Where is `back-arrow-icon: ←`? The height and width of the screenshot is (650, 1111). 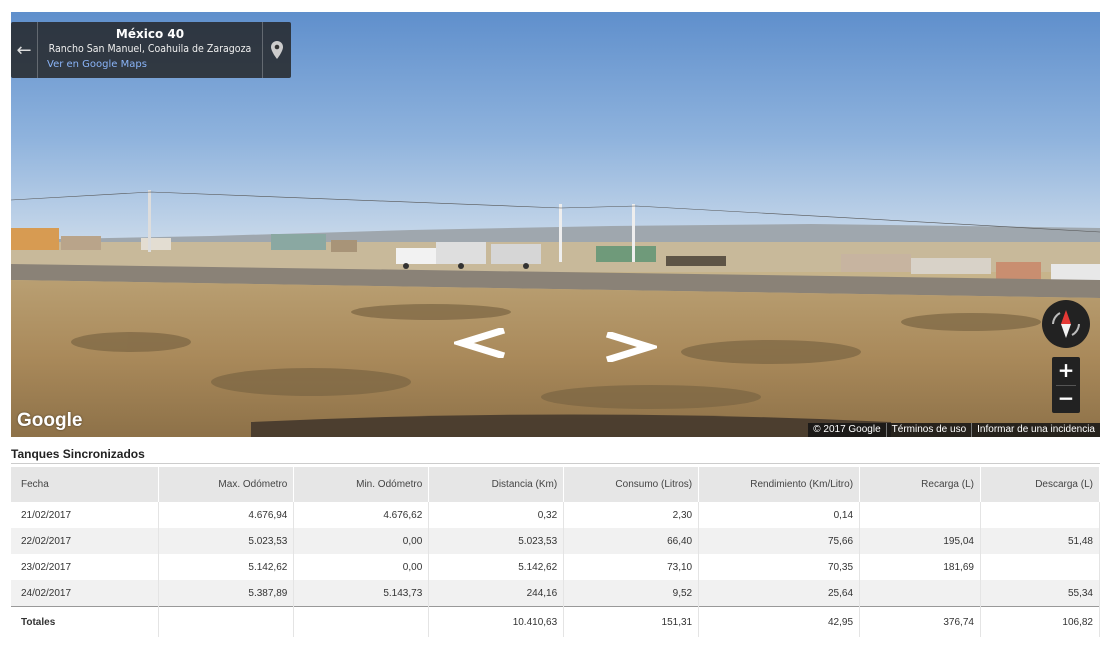
back-arrow-icon: ← is located at coordinates (24, 50).